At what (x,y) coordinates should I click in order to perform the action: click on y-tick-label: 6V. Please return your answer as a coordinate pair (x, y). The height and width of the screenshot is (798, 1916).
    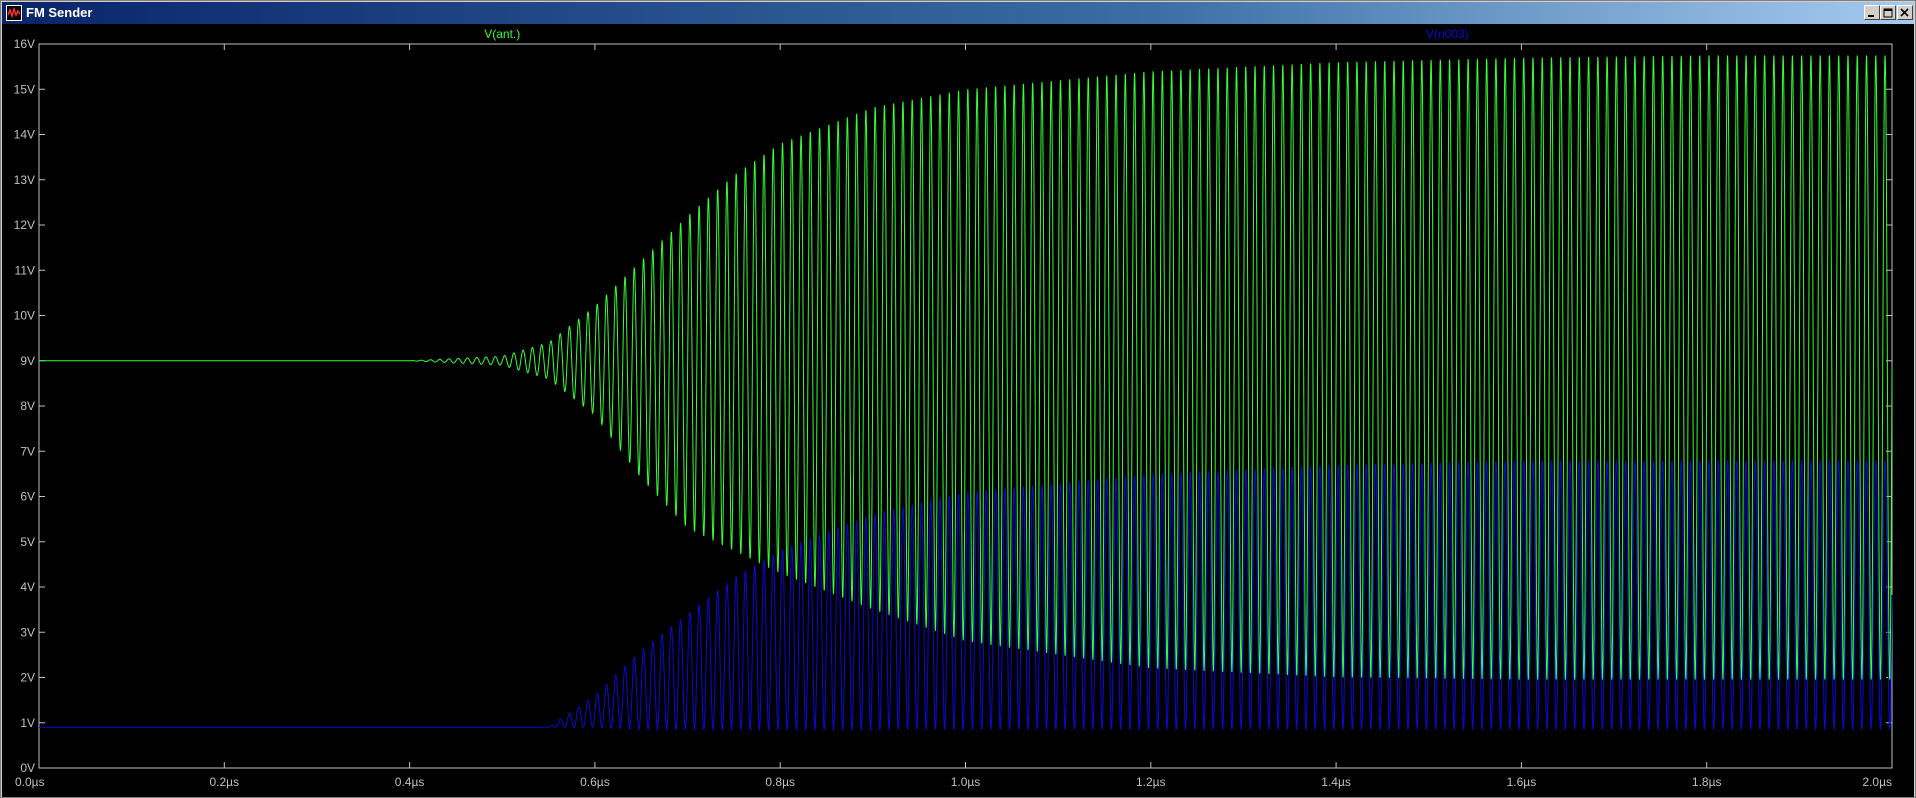
    Looking at the image, I should click on (27, 497).